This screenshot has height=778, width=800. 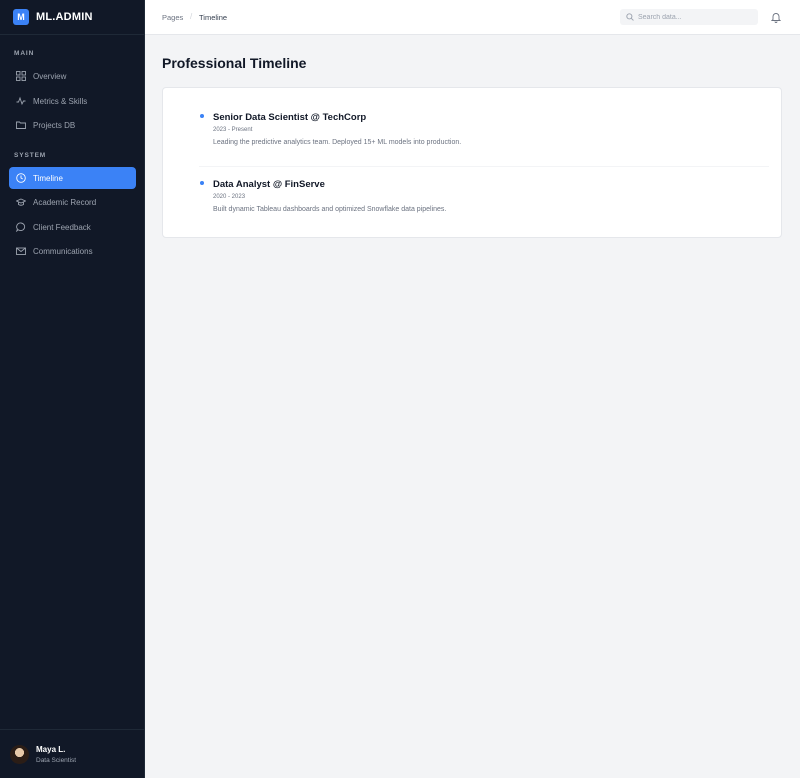 I want to click on section-label-system: SYSTEM, so click(x=30, y=155).